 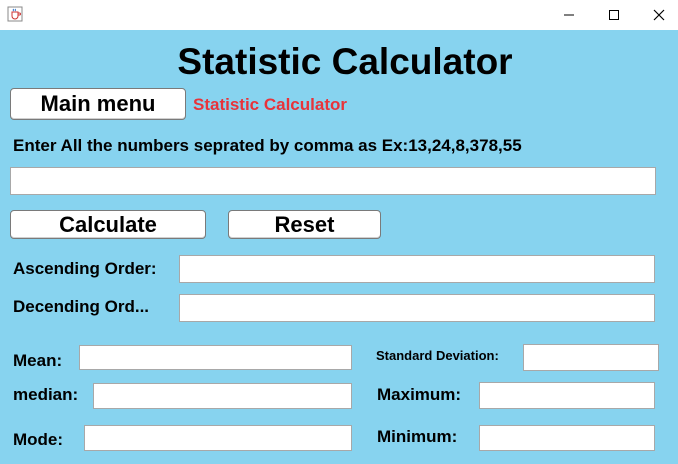 I want to click on median-field, so click(x=222, y=396).